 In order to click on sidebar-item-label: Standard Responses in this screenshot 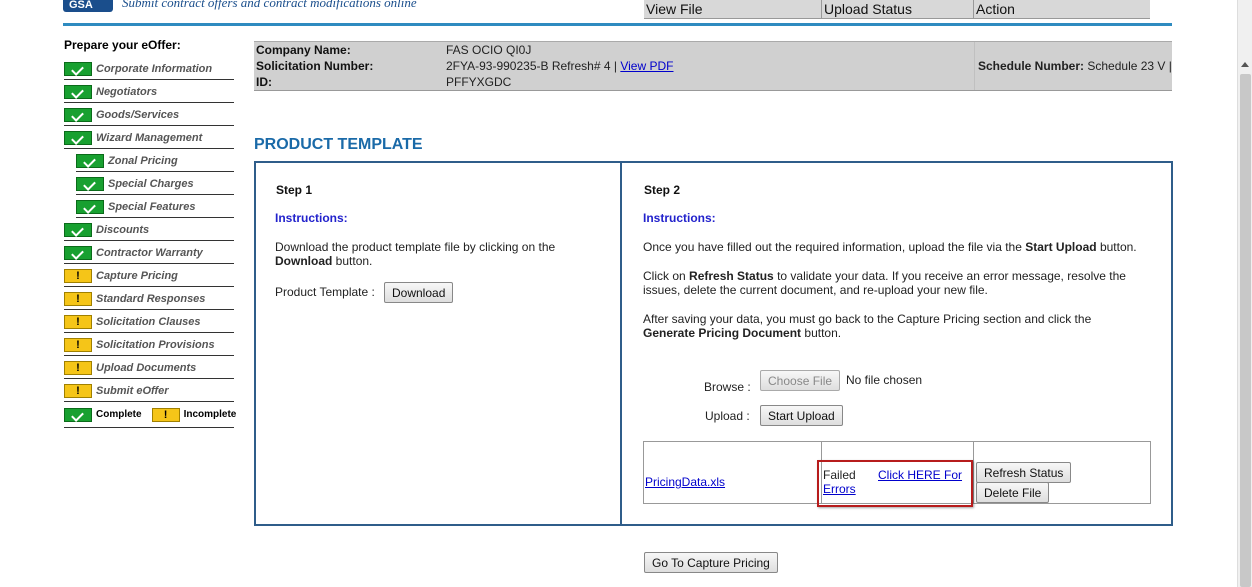, I will do `click(151, 299)`.